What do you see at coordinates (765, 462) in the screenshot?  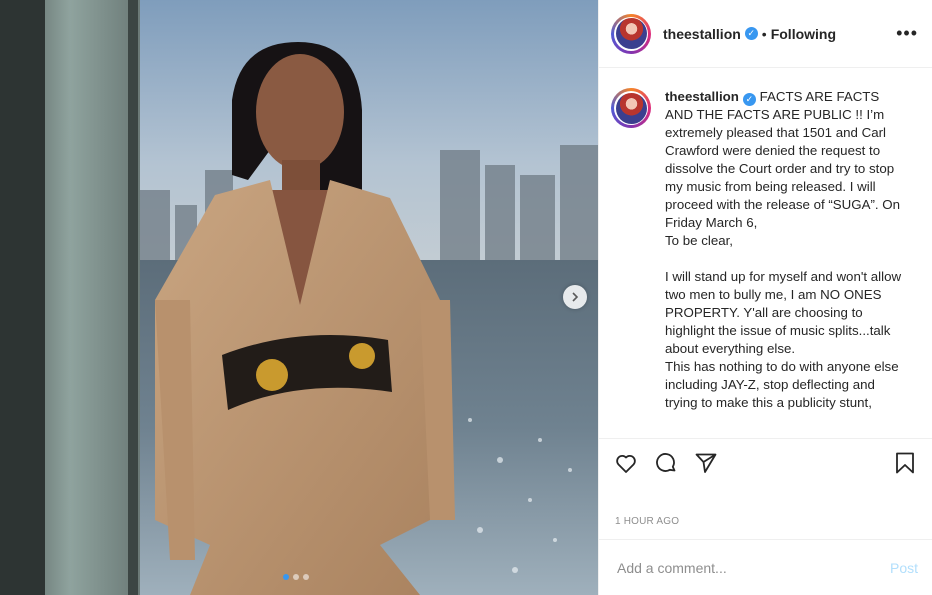 I see `action-bar` at bounding box center [765, 462].